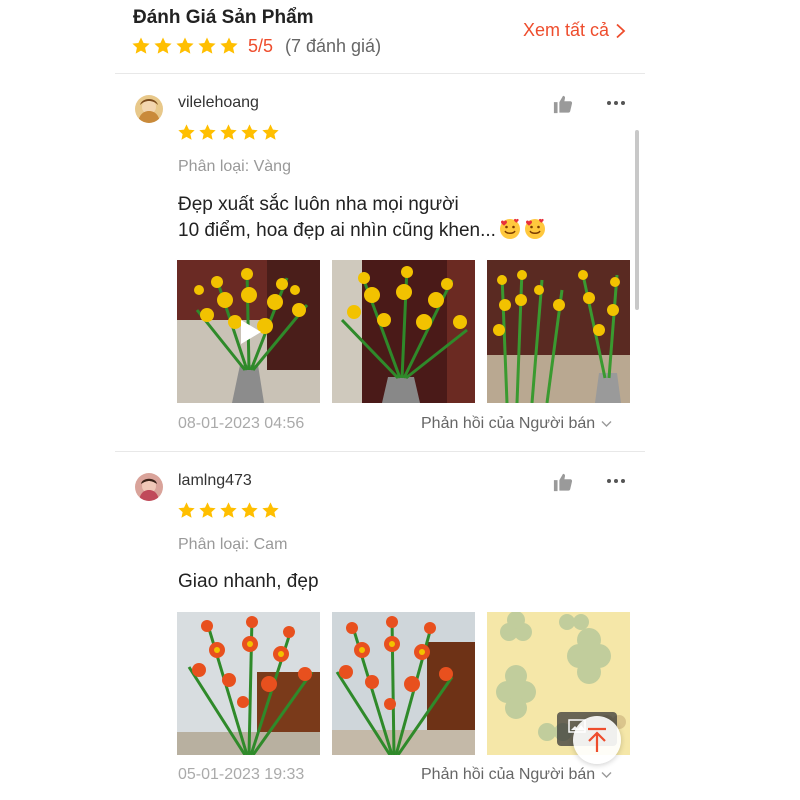 This screenshot has height=800, width=800. I want to click on scroll-to-top-button, so click(597, 740).